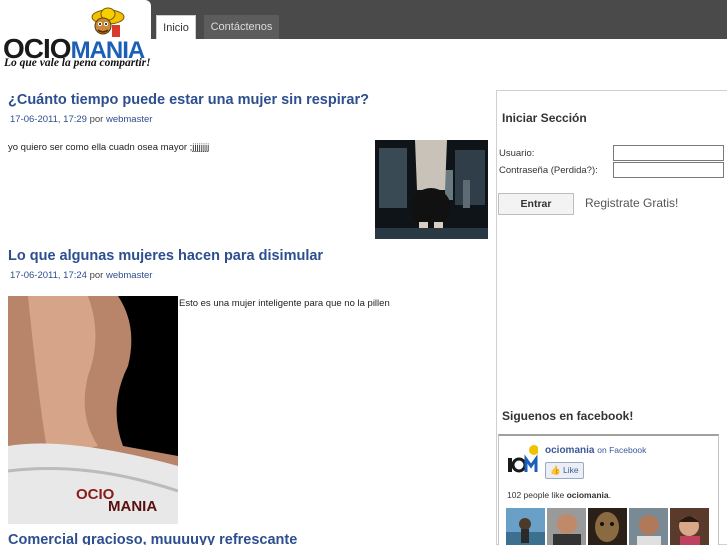 The width and height of the screenshot is (727, 545). Describe the element at coordinates (595, 450) in the screenshot. I see `facebook-page-name: ociomania on Facebook` at that location.